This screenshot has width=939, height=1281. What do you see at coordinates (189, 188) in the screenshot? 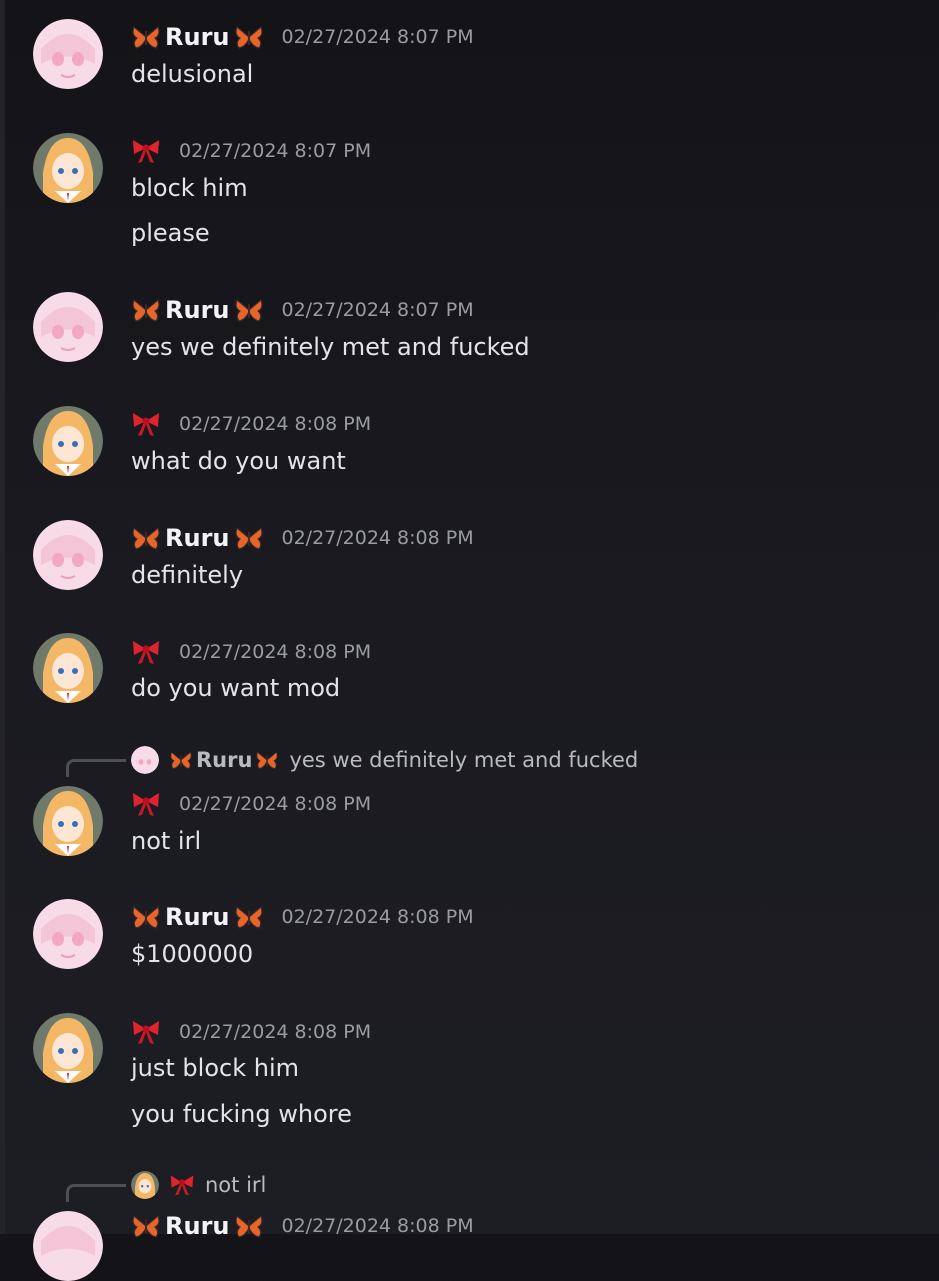
I see `message-text: block him` at bounding box center [189, 188].